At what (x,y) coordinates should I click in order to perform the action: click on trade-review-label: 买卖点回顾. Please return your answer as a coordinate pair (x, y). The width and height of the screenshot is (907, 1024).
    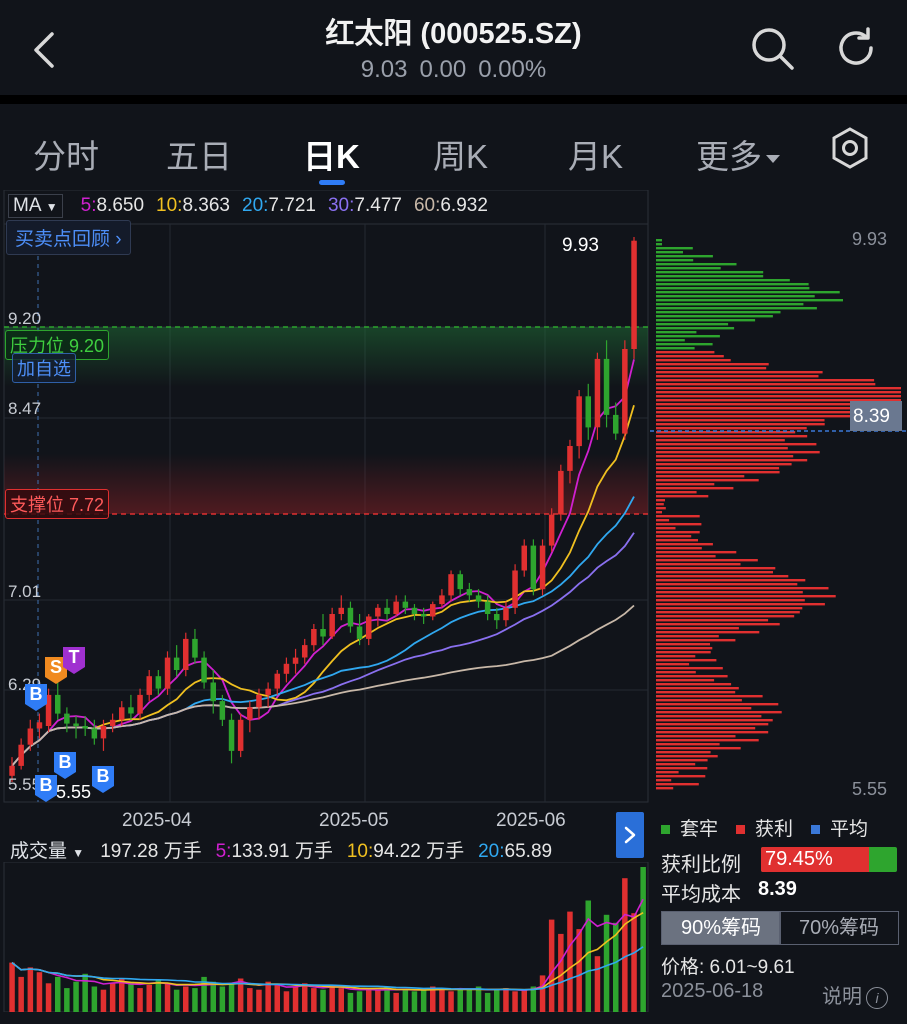
    Looking at the image, I should click on (63, 239).